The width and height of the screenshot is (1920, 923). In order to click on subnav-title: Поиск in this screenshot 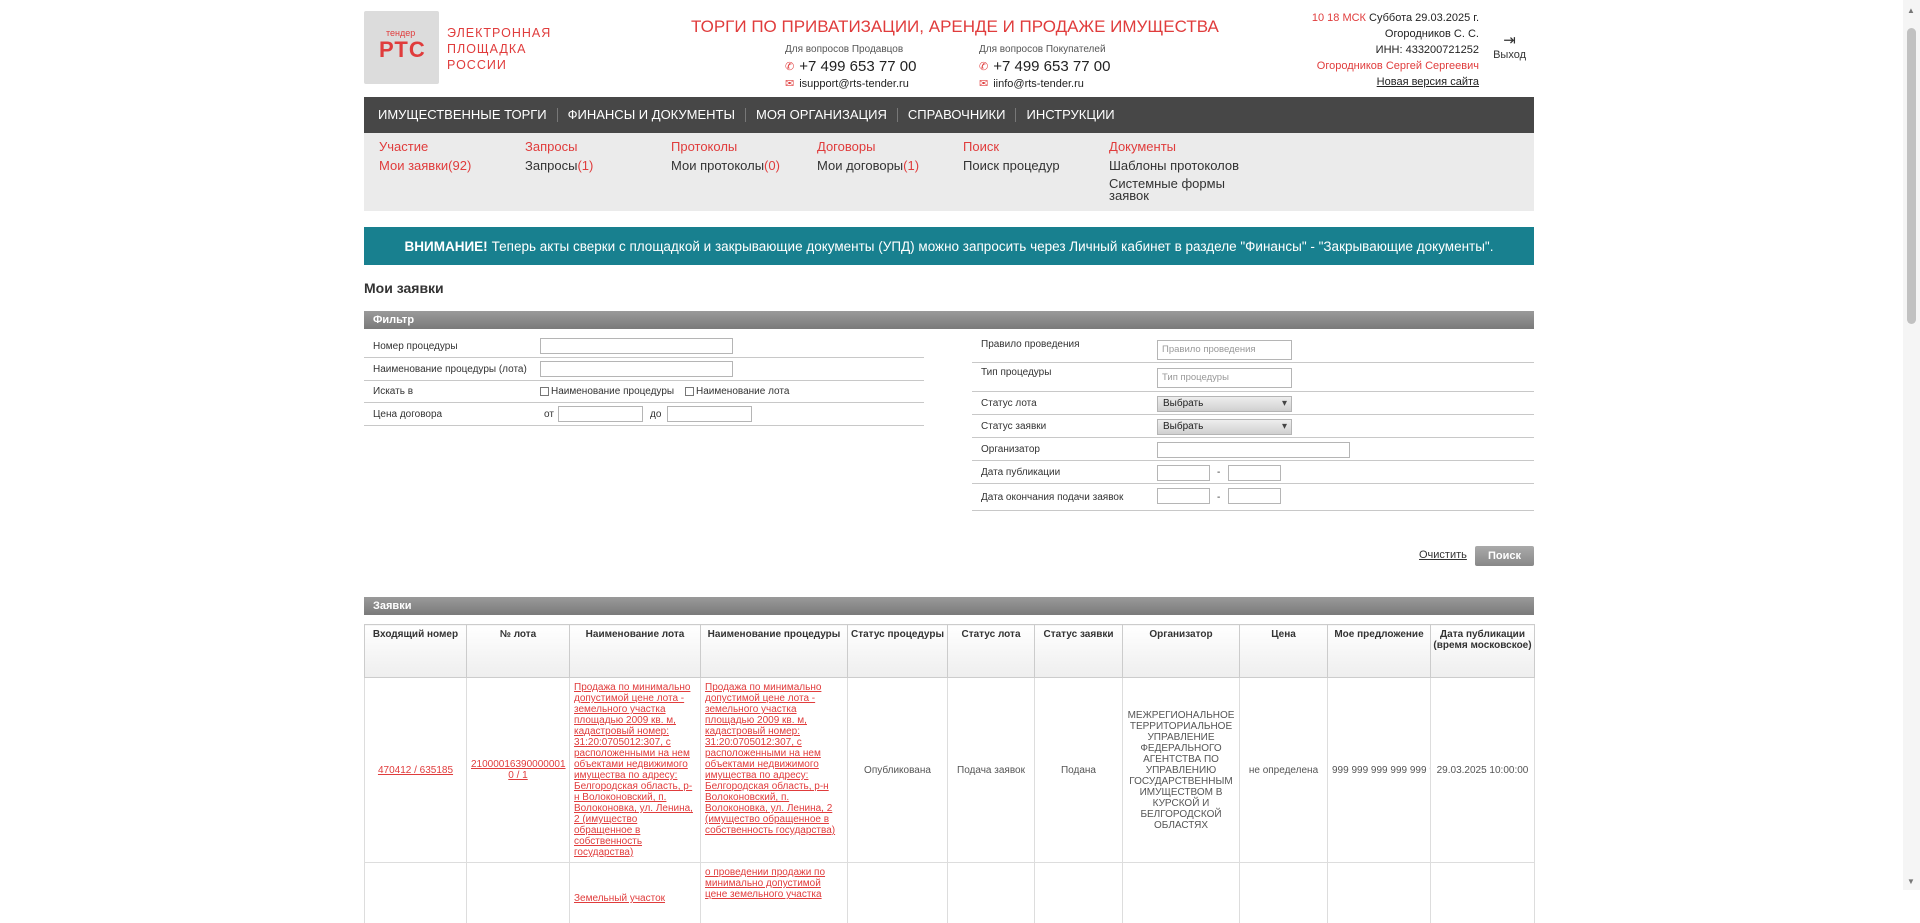, I will do `click(1028, 146)`.